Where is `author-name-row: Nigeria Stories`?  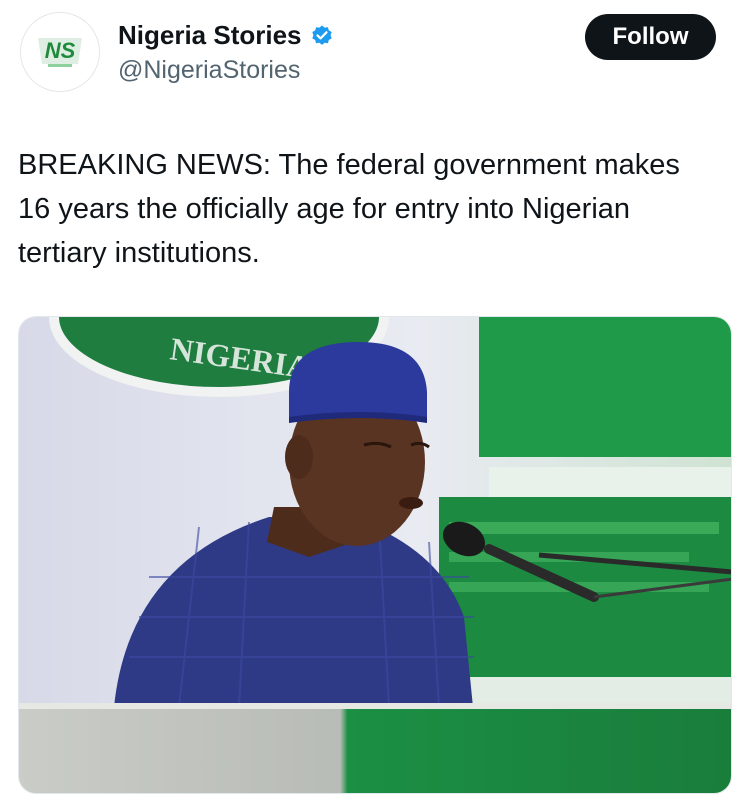
author-name-row: Nigeria Stories is located at coordinates (226, 35).